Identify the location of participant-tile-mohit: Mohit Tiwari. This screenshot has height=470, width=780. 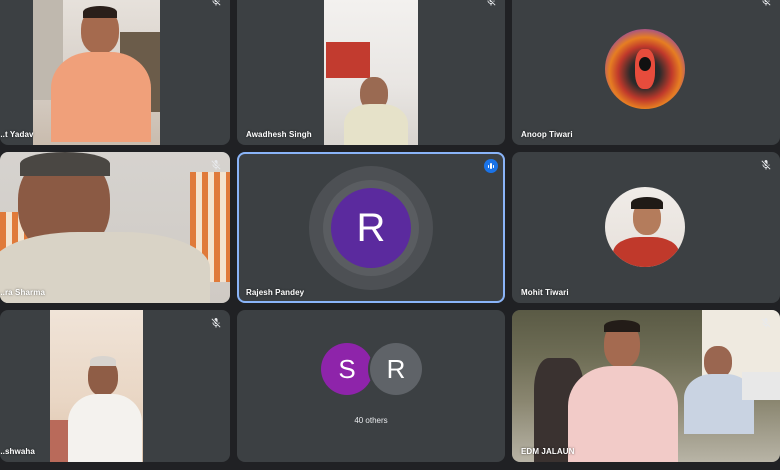
(646, 227).